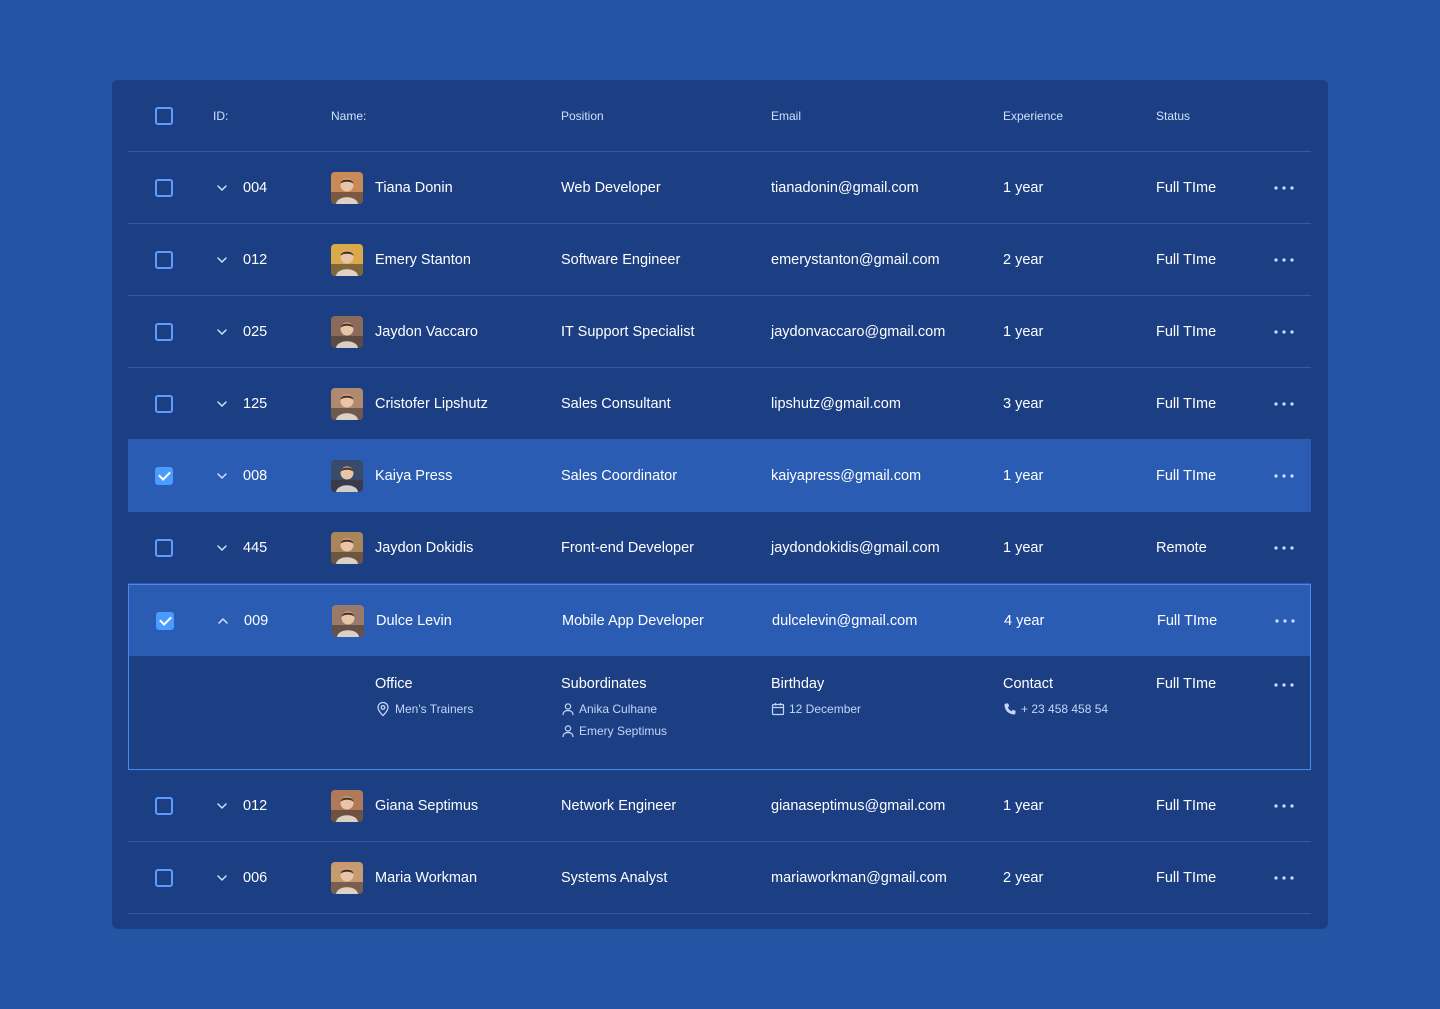  Describe the element at coordinates (220, 116) in the screenshot. I see `header-id: ID:` at that location.